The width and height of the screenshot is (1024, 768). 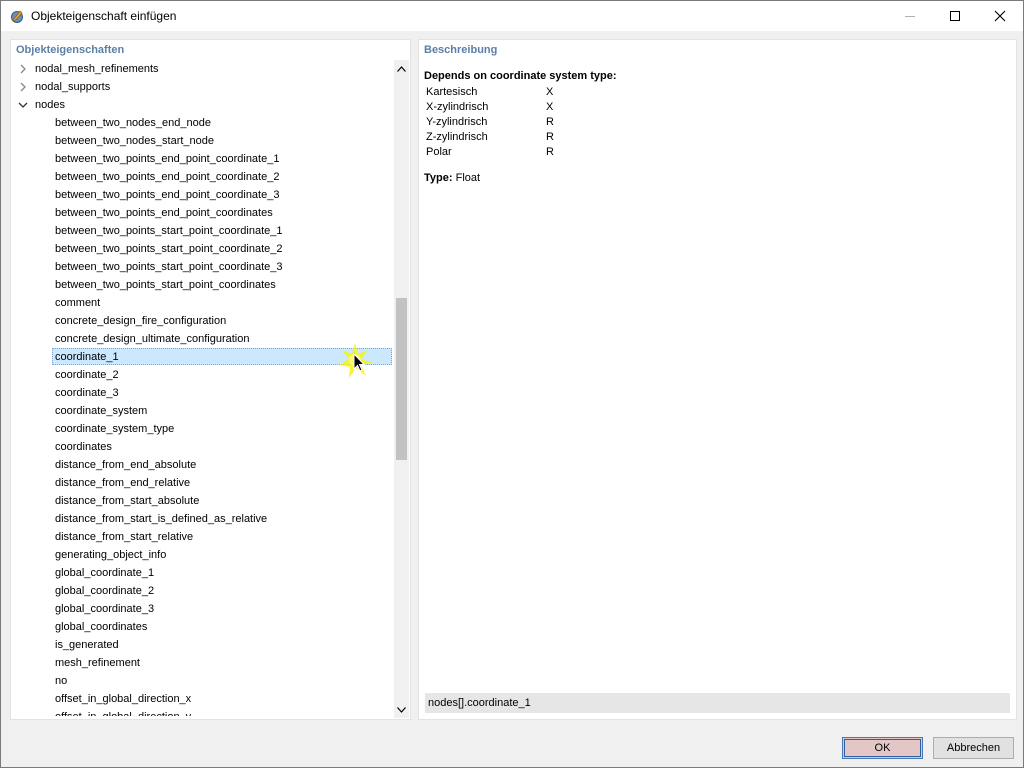 I want to click on tree-item-label: global_coordinate_3, so click(x=105, y=609).